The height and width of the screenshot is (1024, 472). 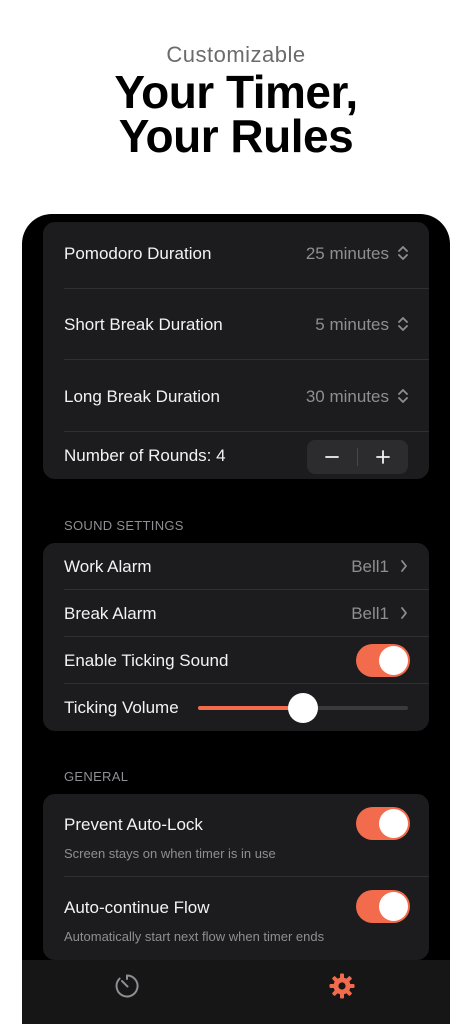 I want to click on sound-settings-header: SOUND SETTINGS, so click(x=124, y=525).